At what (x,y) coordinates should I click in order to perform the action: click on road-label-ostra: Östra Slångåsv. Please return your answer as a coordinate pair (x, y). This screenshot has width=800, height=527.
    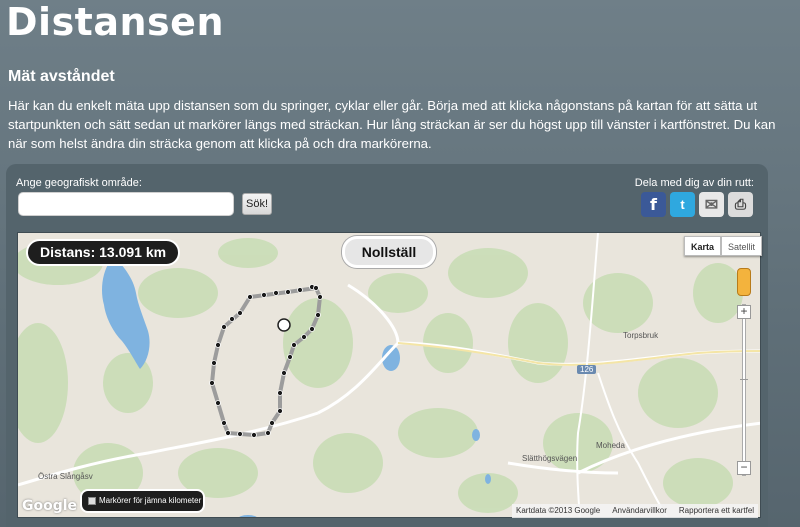
    Looking at the image, I should click on (65, 476).